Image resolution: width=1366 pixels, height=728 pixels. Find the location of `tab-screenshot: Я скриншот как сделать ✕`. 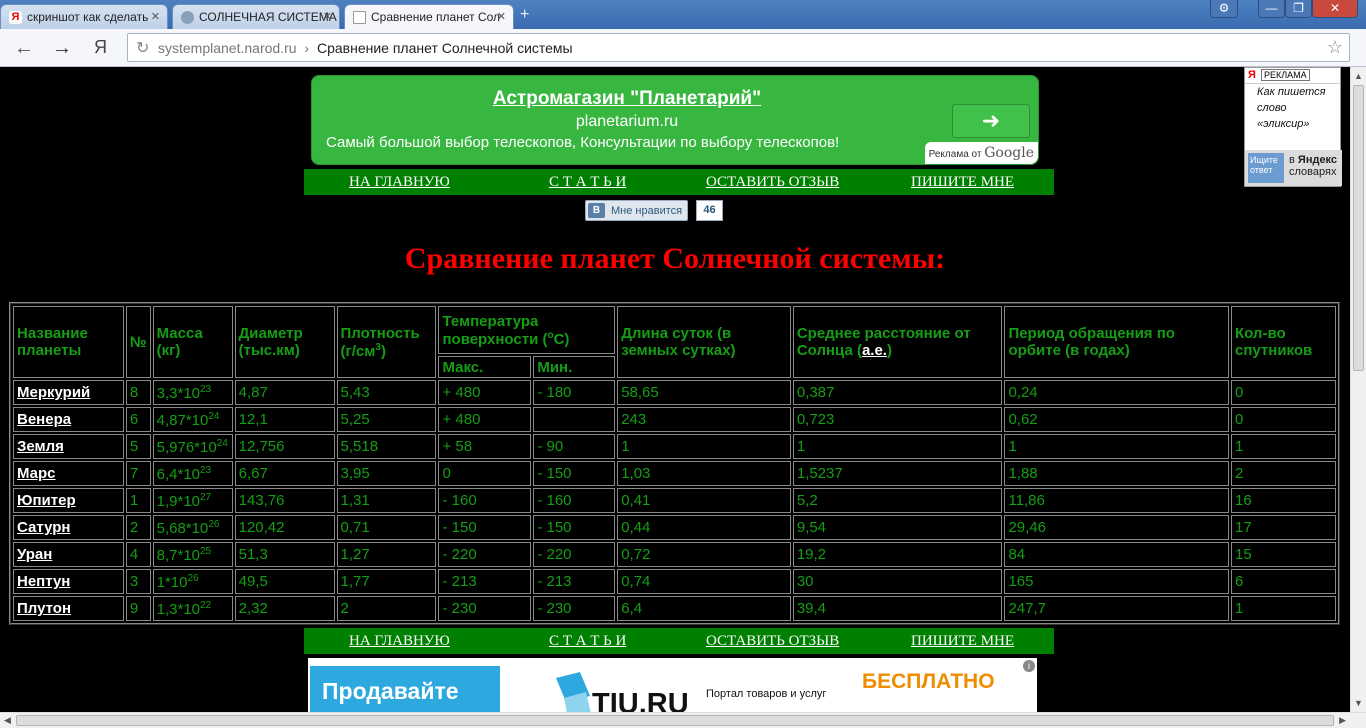

tab-screenshot: Я скриншот как сделать ✕ is located at coordinates (84, 16).